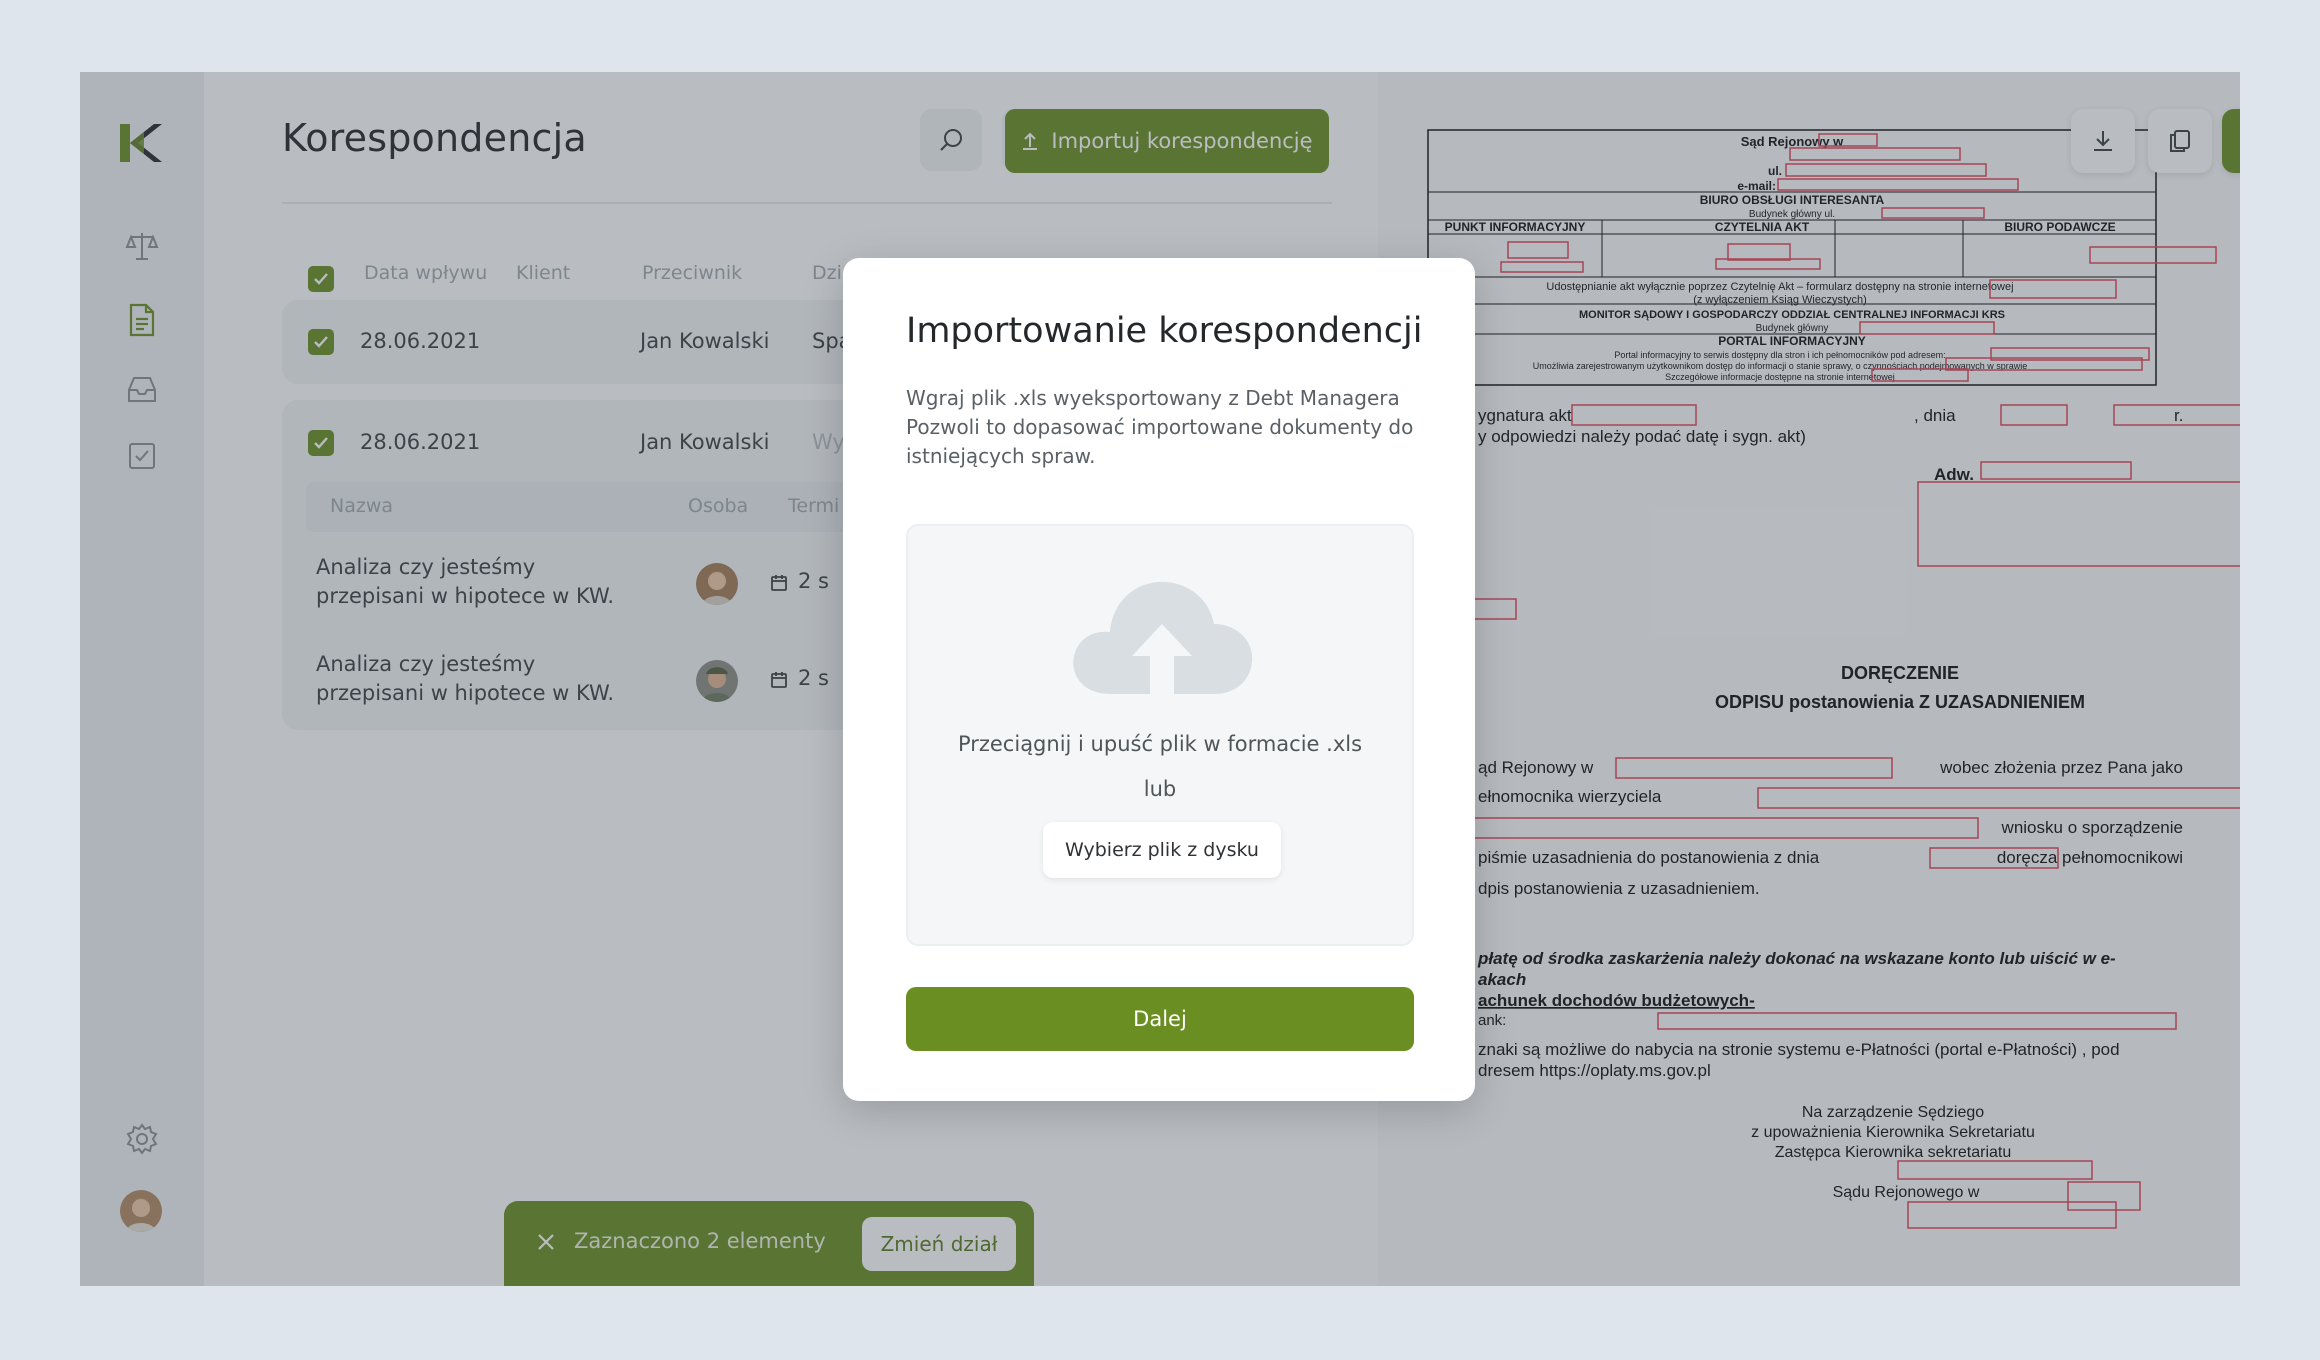  What do you see at coordinates (1160, 744) in the screenshot?
I see `drop-text: Przeciągnij i upuść plik w formacie .xls` at bounding box center [1160, 744].